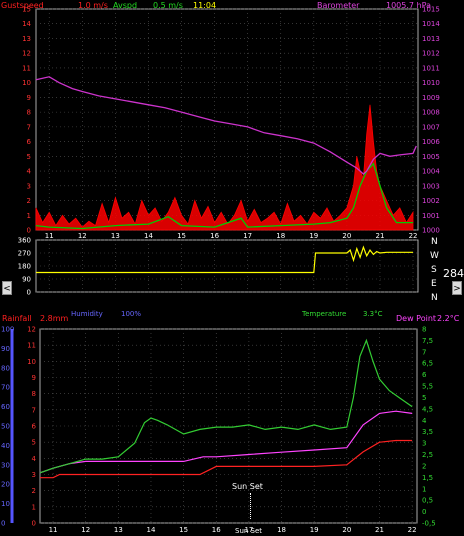  Describe the element at coordinates (29, 157) in the screenshot. I see `y-tick-label-left: 5` at that location.